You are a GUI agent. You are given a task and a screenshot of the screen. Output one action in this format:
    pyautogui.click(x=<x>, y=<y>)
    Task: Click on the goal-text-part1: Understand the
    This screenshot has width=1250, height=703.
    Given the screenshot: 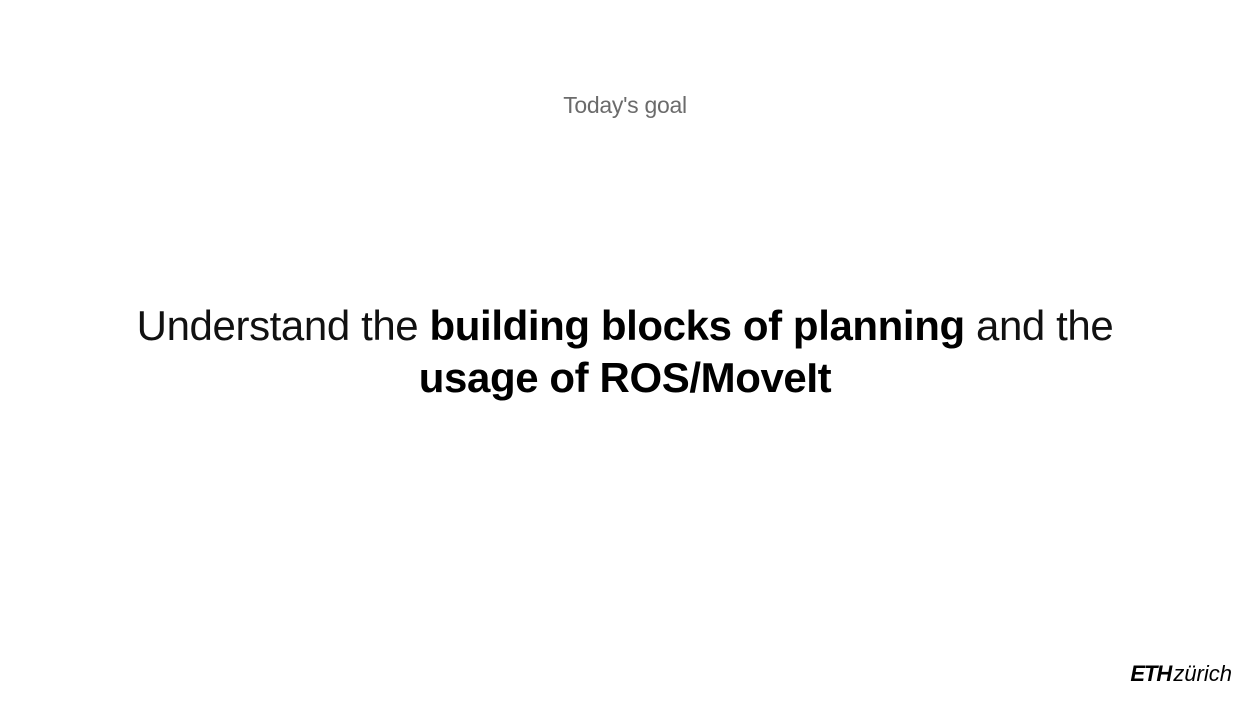 What is the action you would take?
    pyautogui.click(x=283, y=325)
    